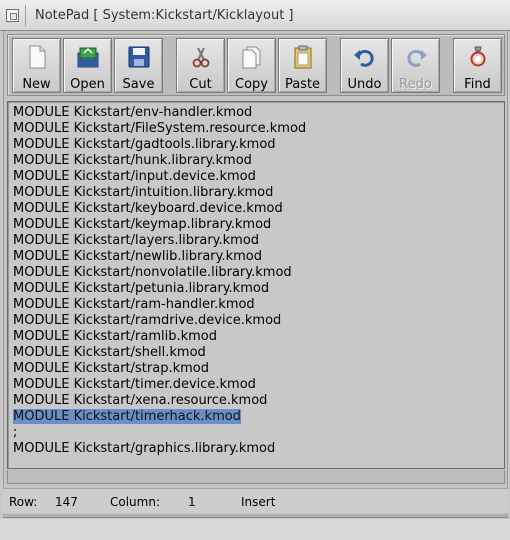 The height and width of the screenshot is (540, 510). I want to click on copy-icon, so click(251, 57).